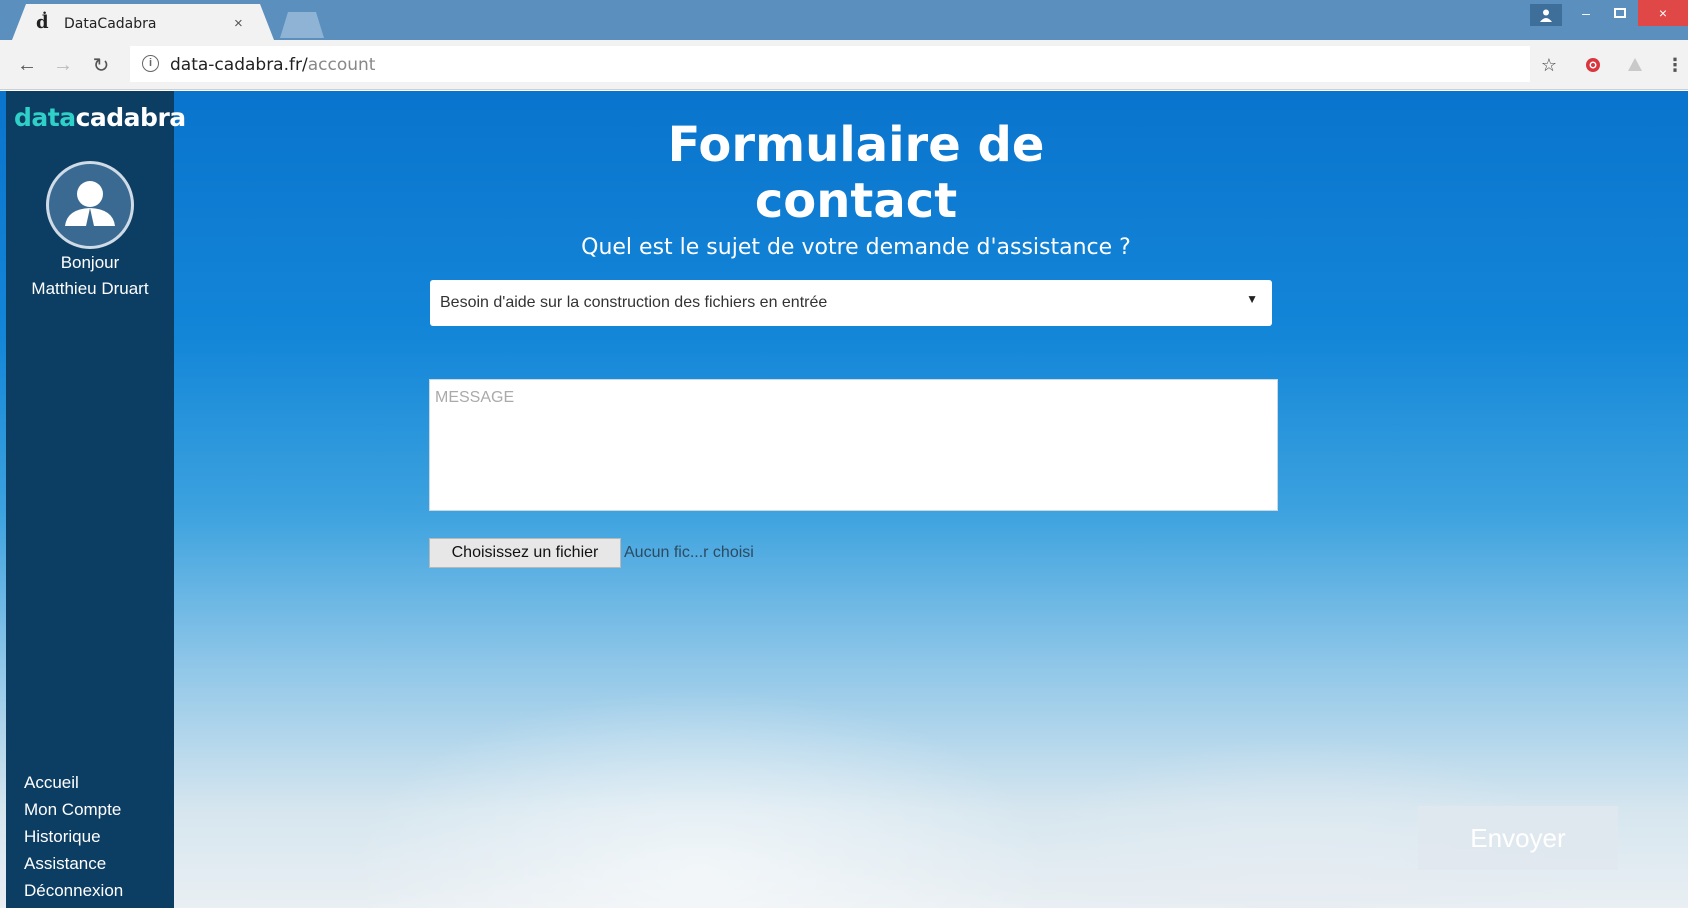  Describe the element at coordinates (73, 863) in the screenshot. I see `sidebar-item-assistance: Assistance` at that location.